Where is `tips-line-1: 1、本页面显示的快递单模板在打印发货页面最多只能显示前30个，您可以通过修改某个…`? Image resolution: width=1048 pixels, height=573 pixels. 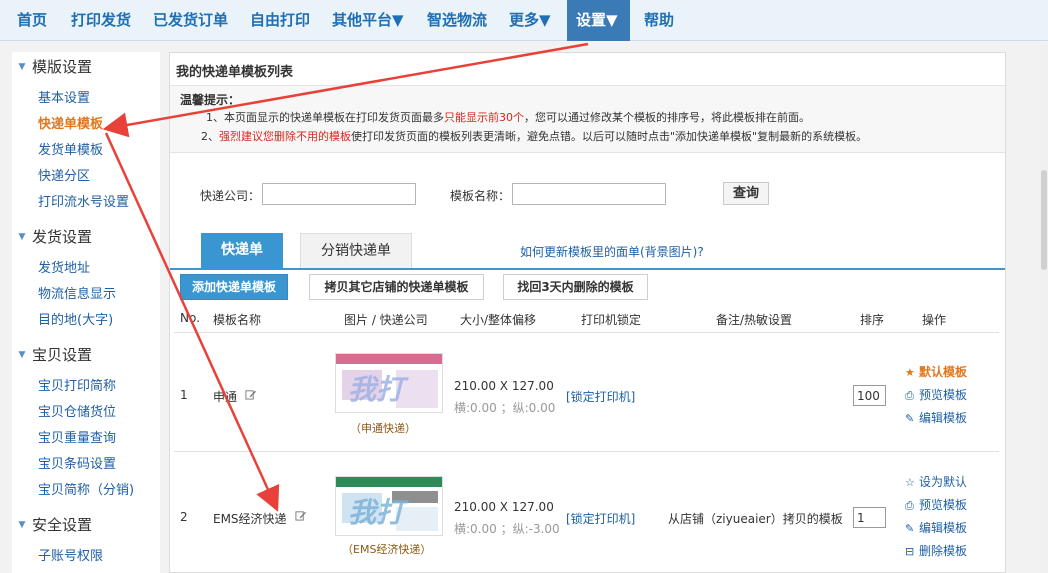
tips-line-1: 1、本页面显示的快递单模板在打印发货页面最多只能显示前30个，您可以通过修改某个… is located at coordinates (508, 117).